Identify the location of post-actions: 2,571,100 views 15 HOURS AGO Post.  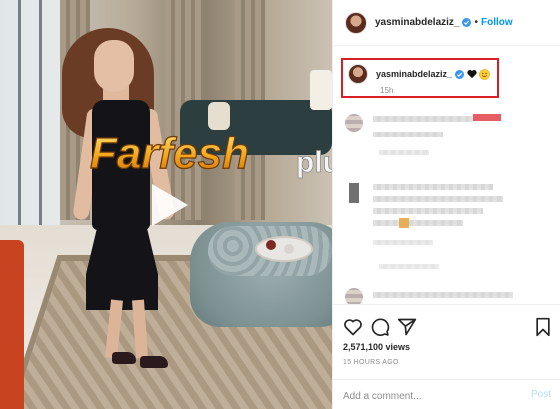
(446, 356).